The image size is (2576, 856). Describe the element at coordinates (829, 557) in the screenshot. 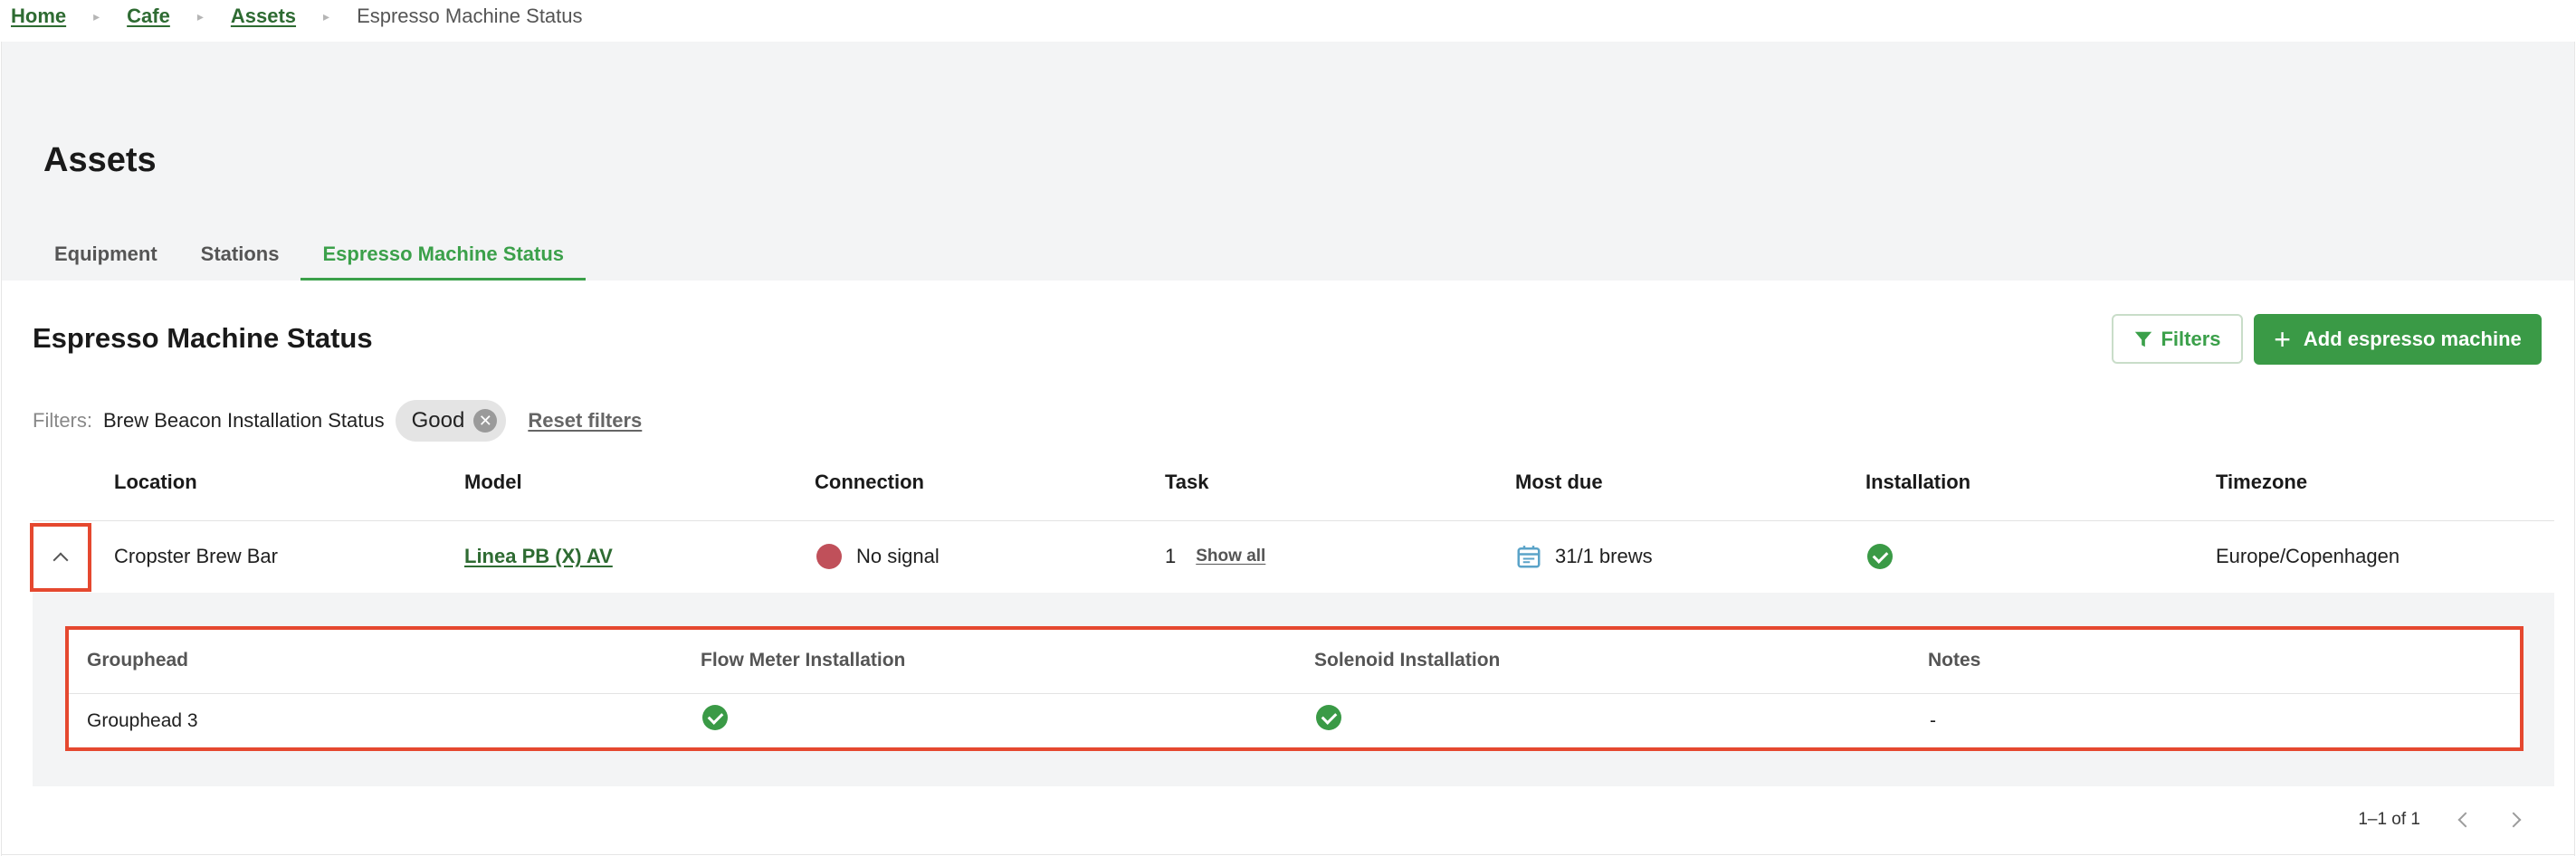

I see `status-dot-icon` at that location.